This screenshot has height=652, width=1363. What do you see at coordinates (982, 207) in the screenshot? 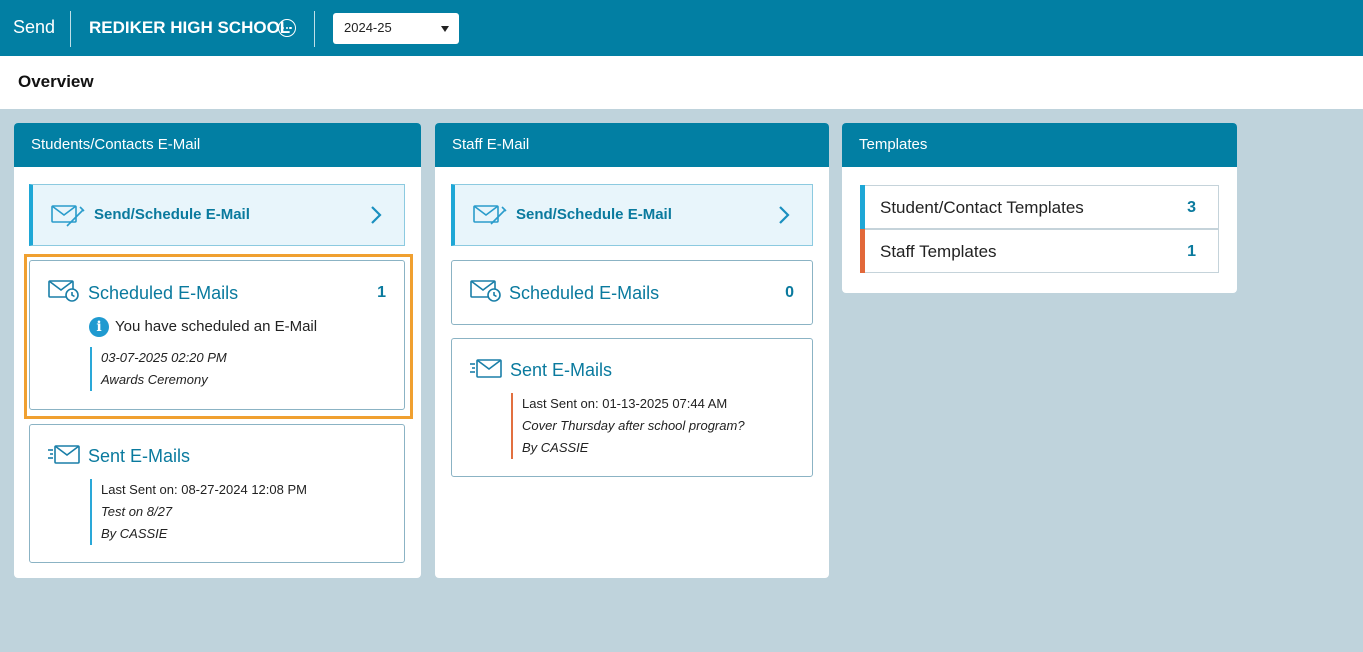
I see `template-label: Student/Contact Templates` at bounding box center [982, 207].